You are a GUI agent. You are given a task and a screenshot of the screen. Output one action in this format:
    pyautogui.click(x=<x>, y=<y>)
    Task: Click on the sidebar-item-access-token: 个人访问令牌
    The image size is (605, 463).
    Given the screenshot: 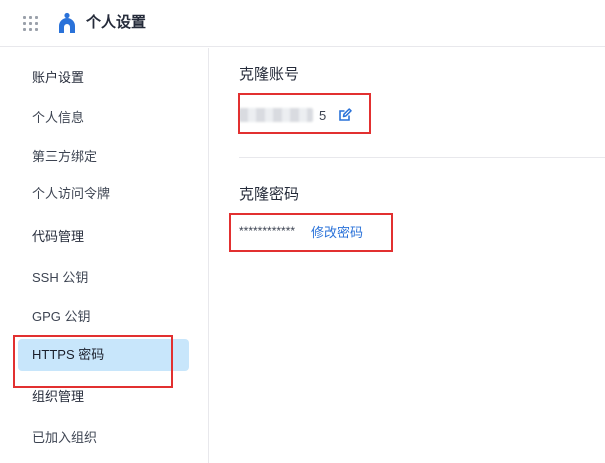 What is the action you would take?
    pyautogui.click(x=103, y=194)
    